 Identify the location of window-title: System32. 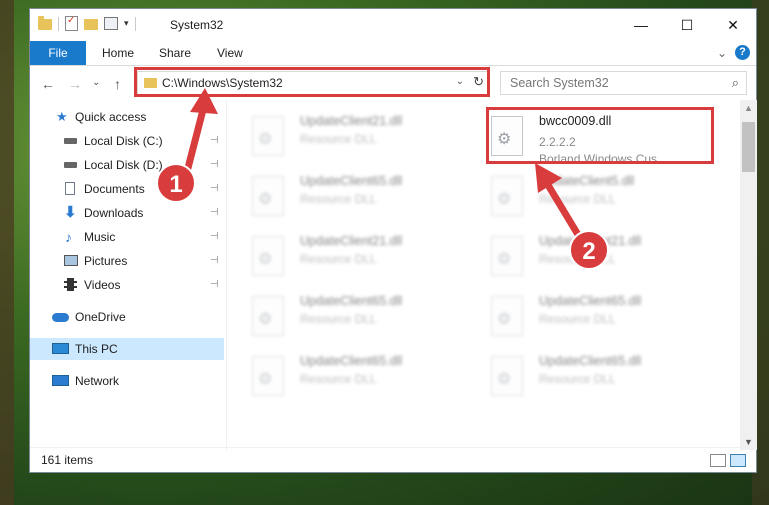
(197, 25).